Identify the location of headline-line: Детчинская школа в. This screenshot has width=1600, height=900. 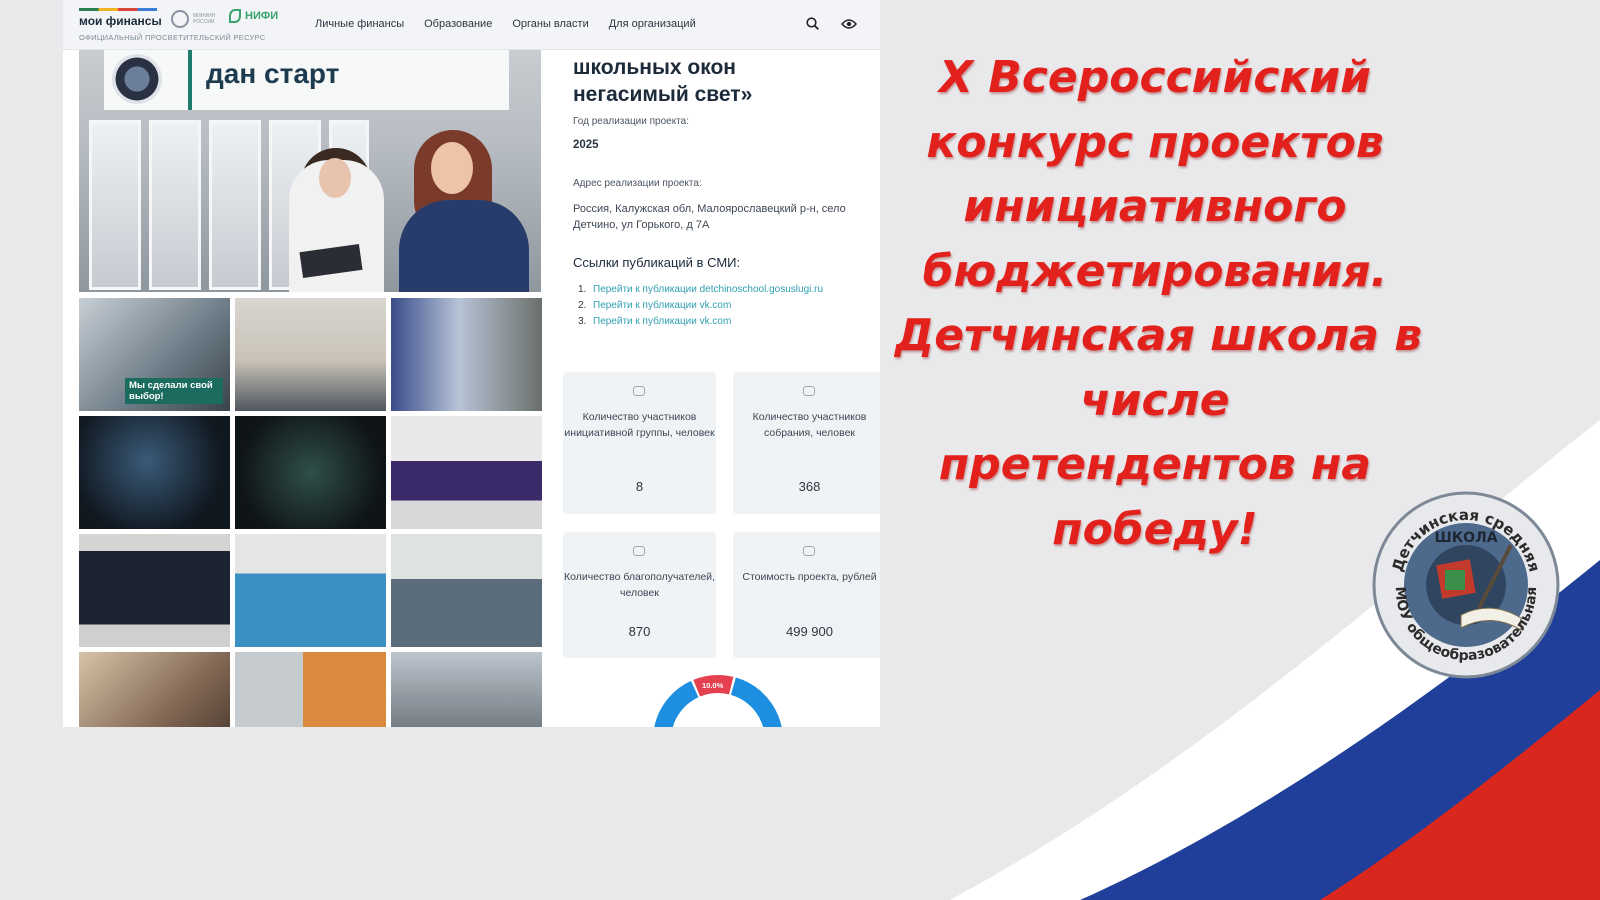
(1159, 335).